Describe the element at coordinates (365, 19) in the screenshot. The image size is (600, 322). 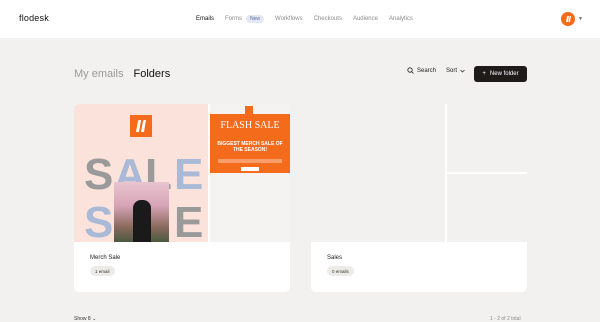
I see `nav-item-audience: Audience` at that location.